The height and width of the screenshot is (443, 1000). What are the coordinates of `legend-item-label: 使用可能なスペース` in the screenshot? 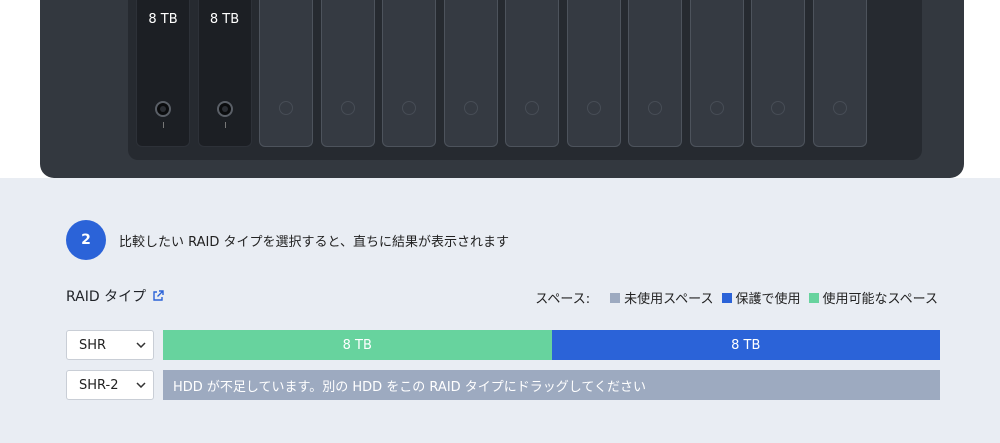 It's located at (880, 299).